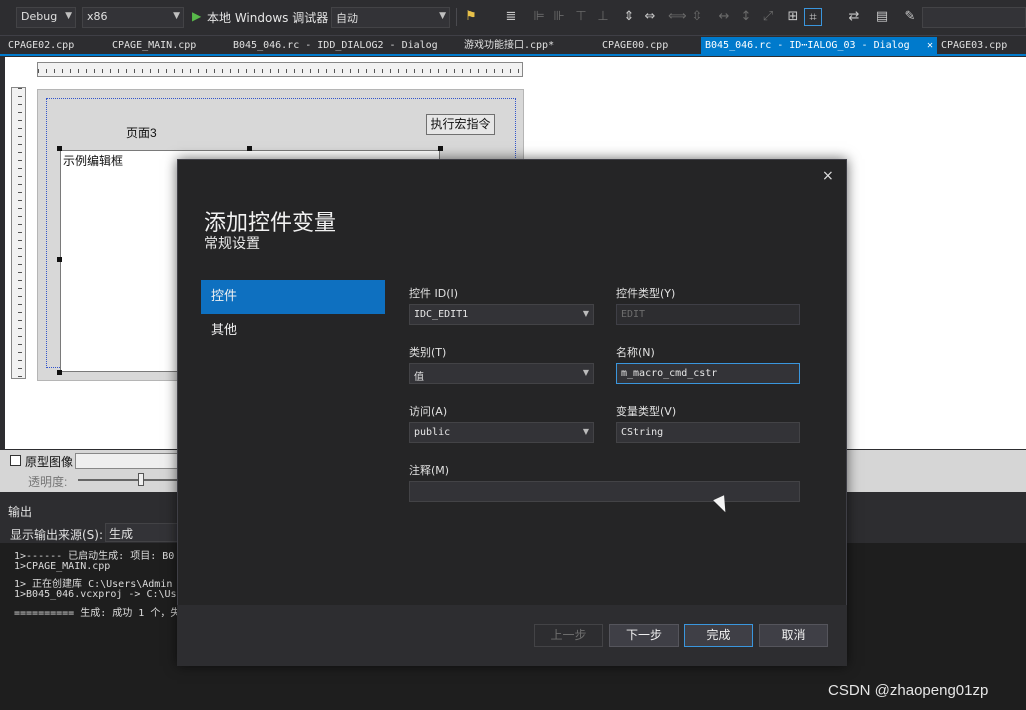 This screenshot has height=710, width=1026. Describe the element at coordinates (793, 17) in the screenshot. I see `grid-icon: ⊞` at that location.